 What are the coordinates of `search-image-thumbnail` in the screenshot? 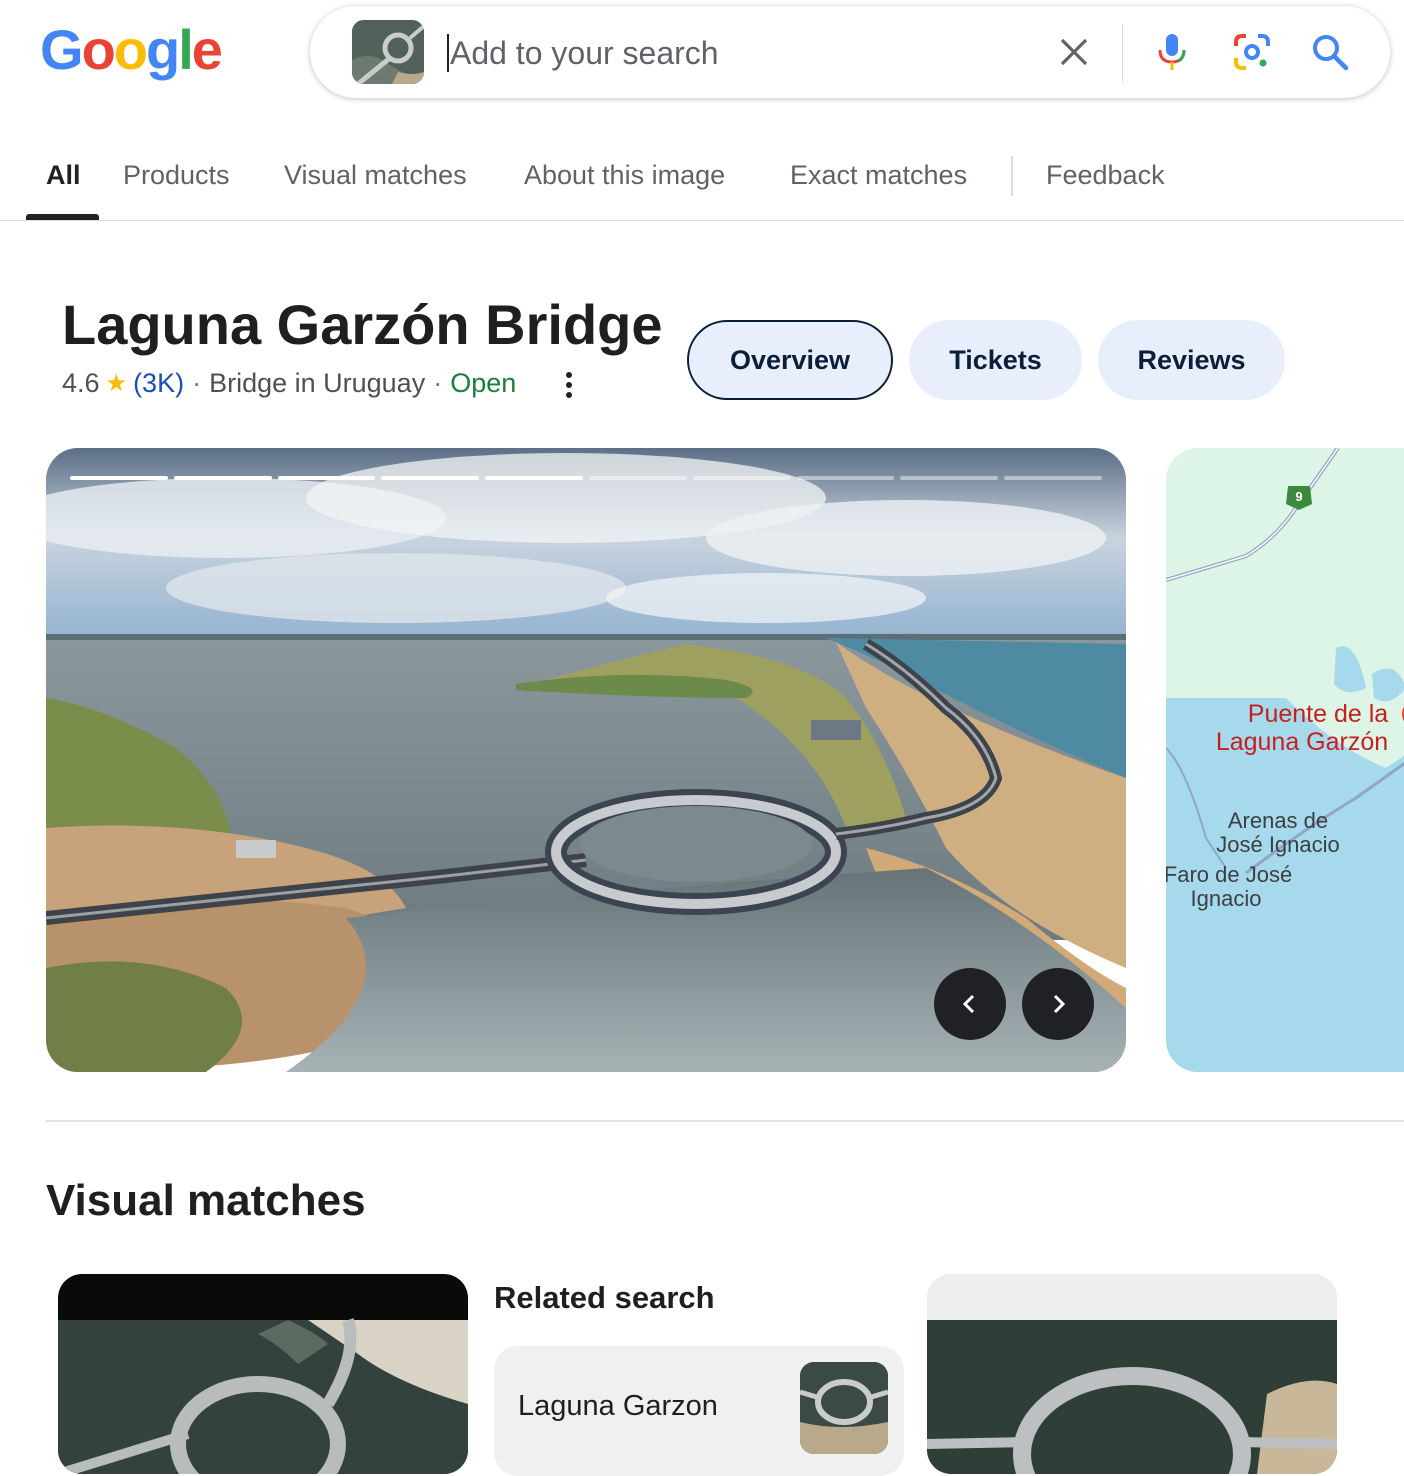 It's located at (388, 52).